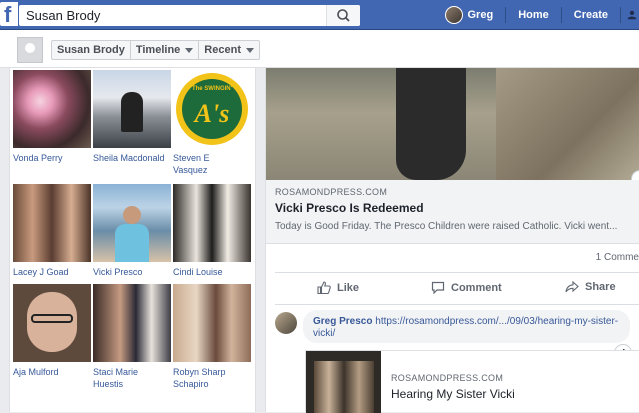 Image resolution: width=639 pixels, height=413 pixels. I want to click on like-button: Like, so click(338, 287).